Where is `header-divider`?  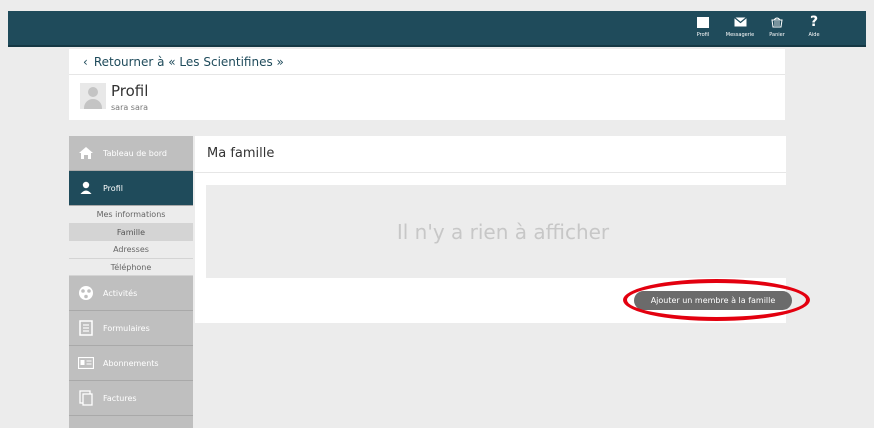
header-divider is located at coordinates (427, 74).